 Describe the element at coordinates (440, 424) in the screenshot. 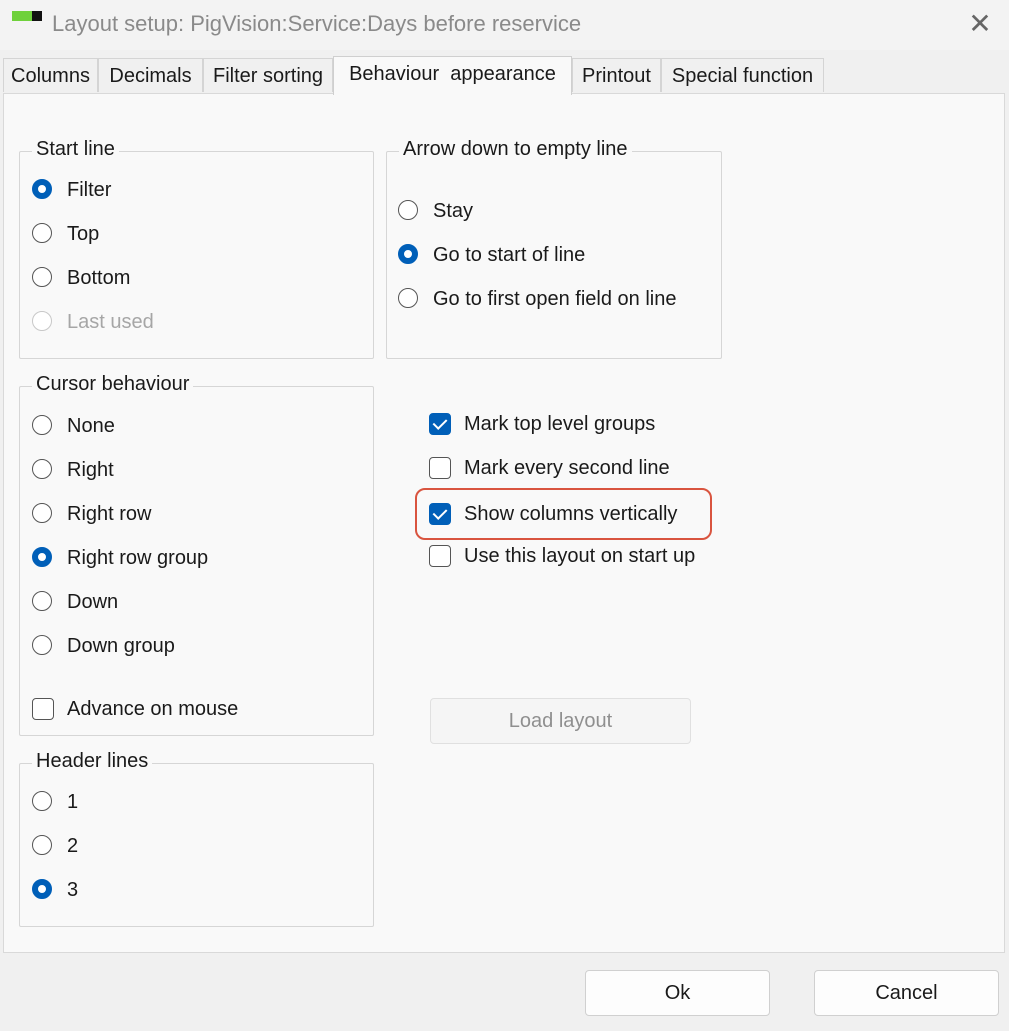

I see `checkbox-checked-icon` at that location.